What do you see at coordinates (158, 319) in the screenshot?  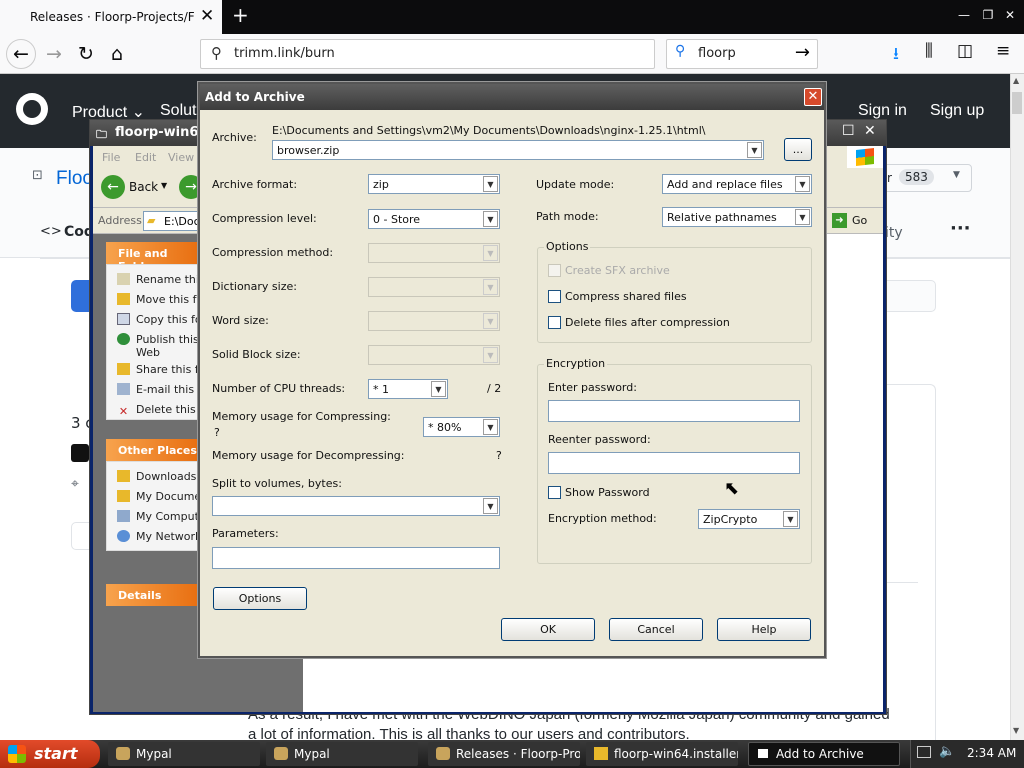 I see `task-copy: Copy this fo` at bounding box center [158, 319].